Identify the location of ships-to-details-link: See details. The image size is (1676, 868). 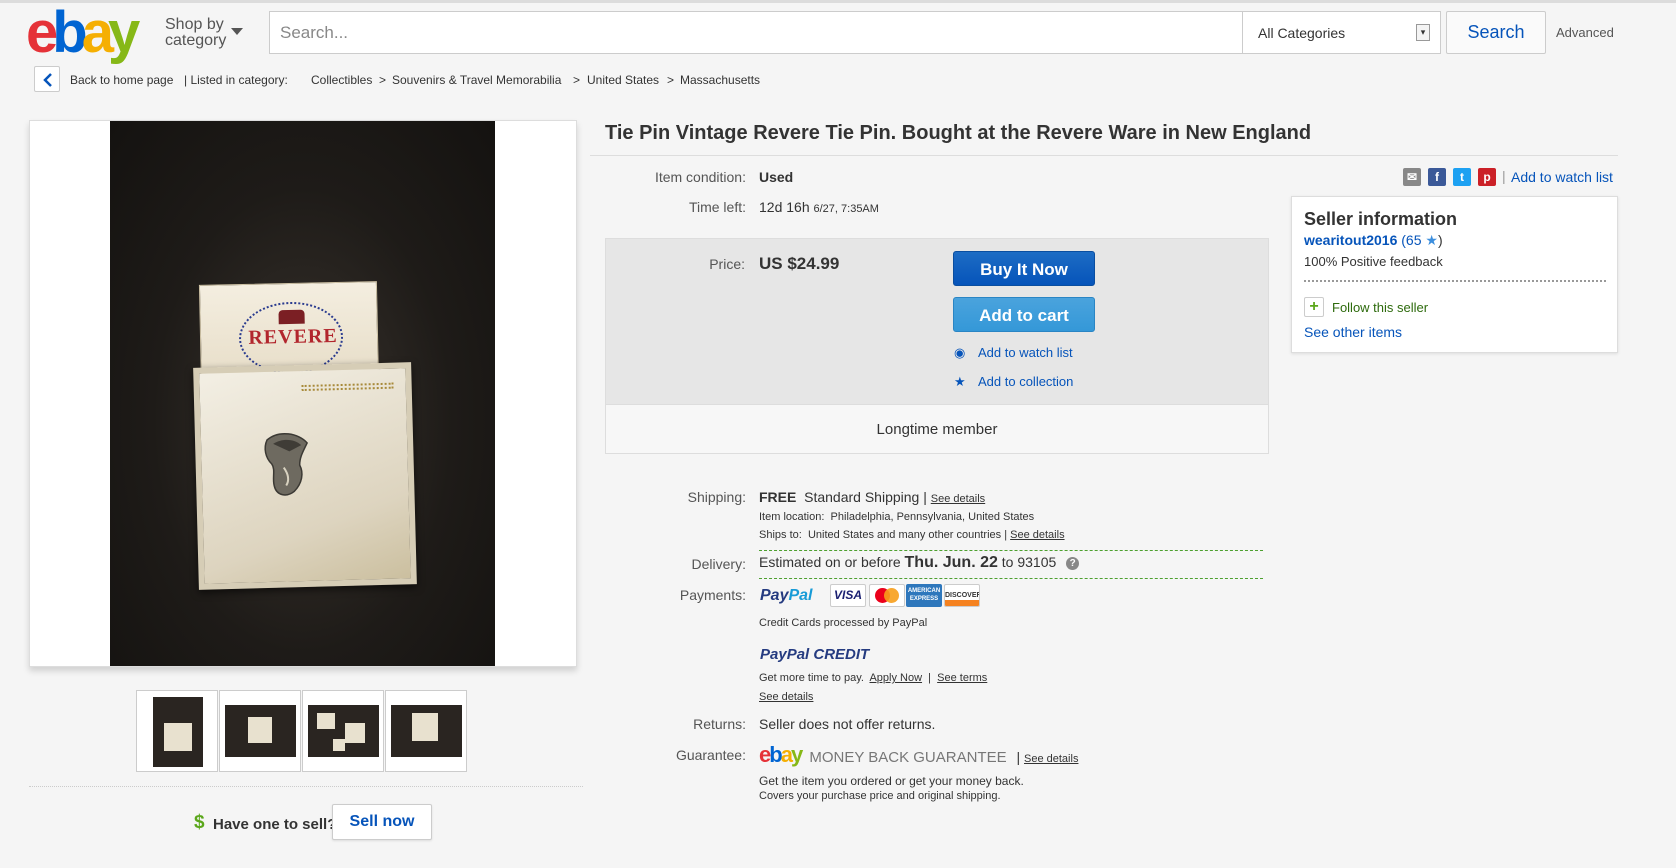
(1037, 535).